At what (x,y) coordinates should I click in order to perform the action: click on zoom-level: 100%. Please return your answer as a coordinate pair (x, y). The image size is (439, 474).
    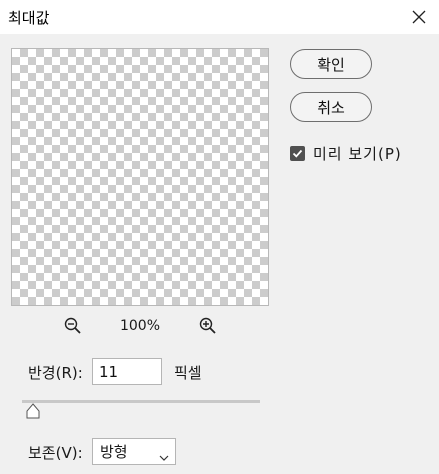
    Looking at the image, I should click on (140, 326).